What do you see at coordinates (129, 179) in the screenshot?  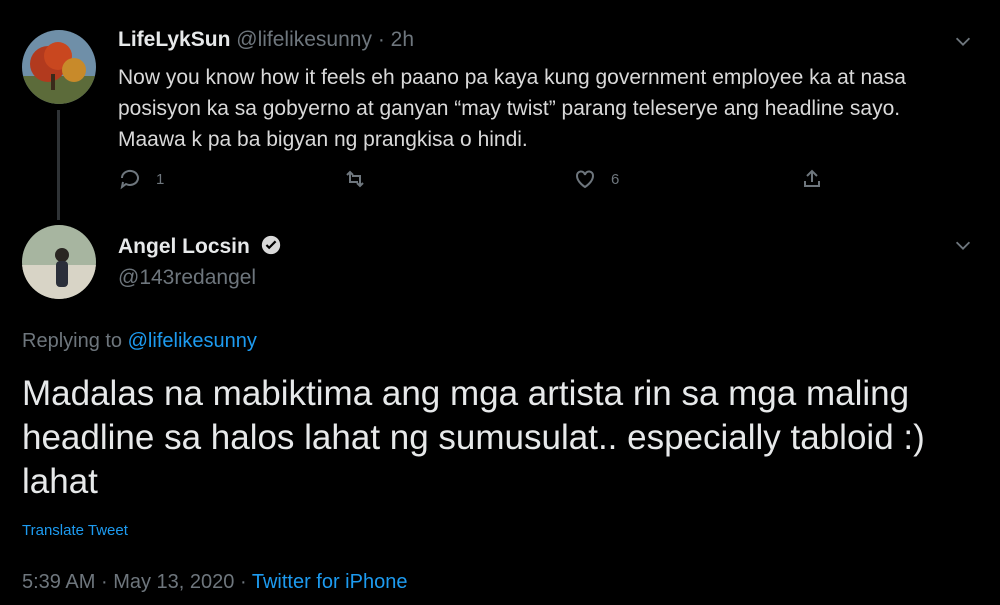 I see `reply-icon` at bounding box center [129, 179].